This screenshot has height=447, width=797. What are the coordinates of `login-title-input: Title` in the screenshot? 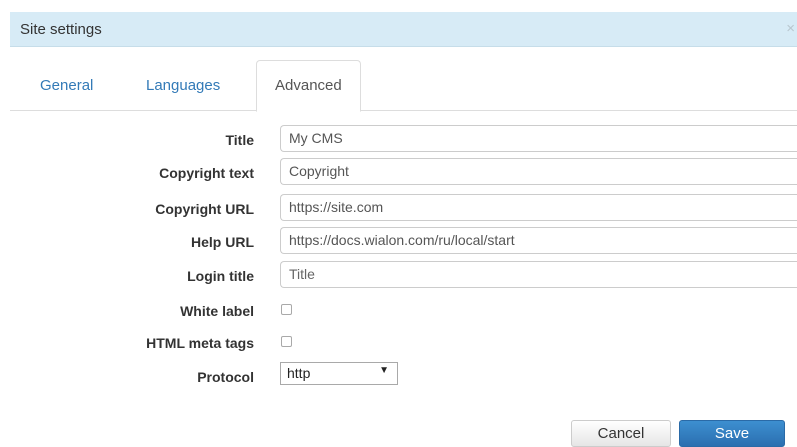 It's located at (538, 274).